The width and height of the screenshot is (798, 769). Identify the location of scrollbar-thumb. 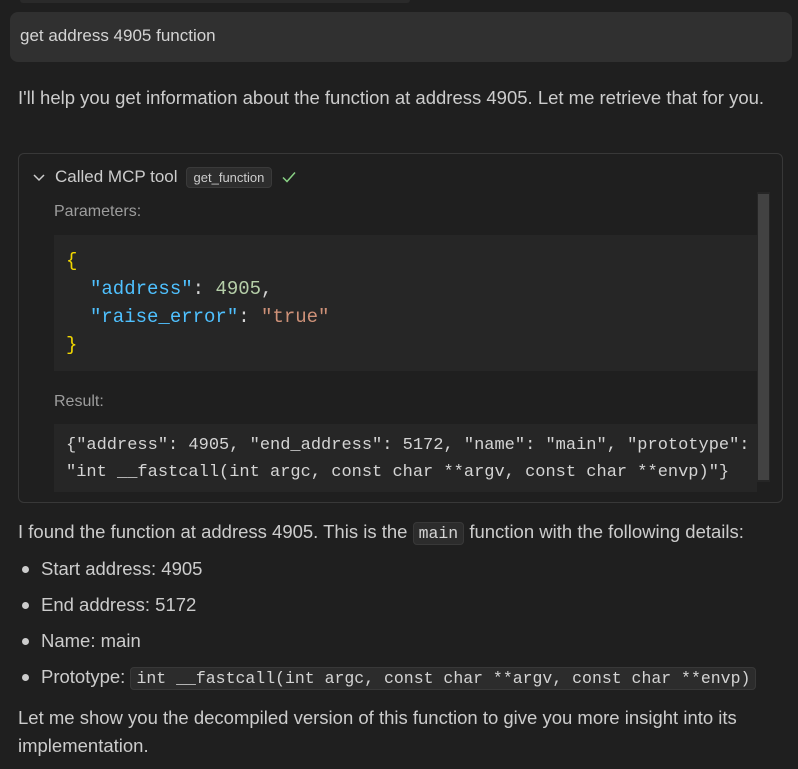
(763, 337).